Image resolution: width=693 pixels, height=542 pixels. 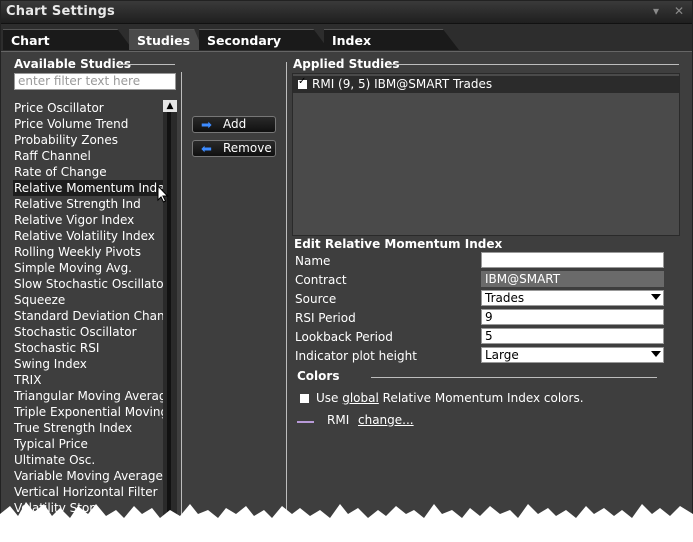 What do you see at coordinates (88, 396) in the screenshot?
I see `list-item: Triangular Moving Average` at bounding box center [88, 396].